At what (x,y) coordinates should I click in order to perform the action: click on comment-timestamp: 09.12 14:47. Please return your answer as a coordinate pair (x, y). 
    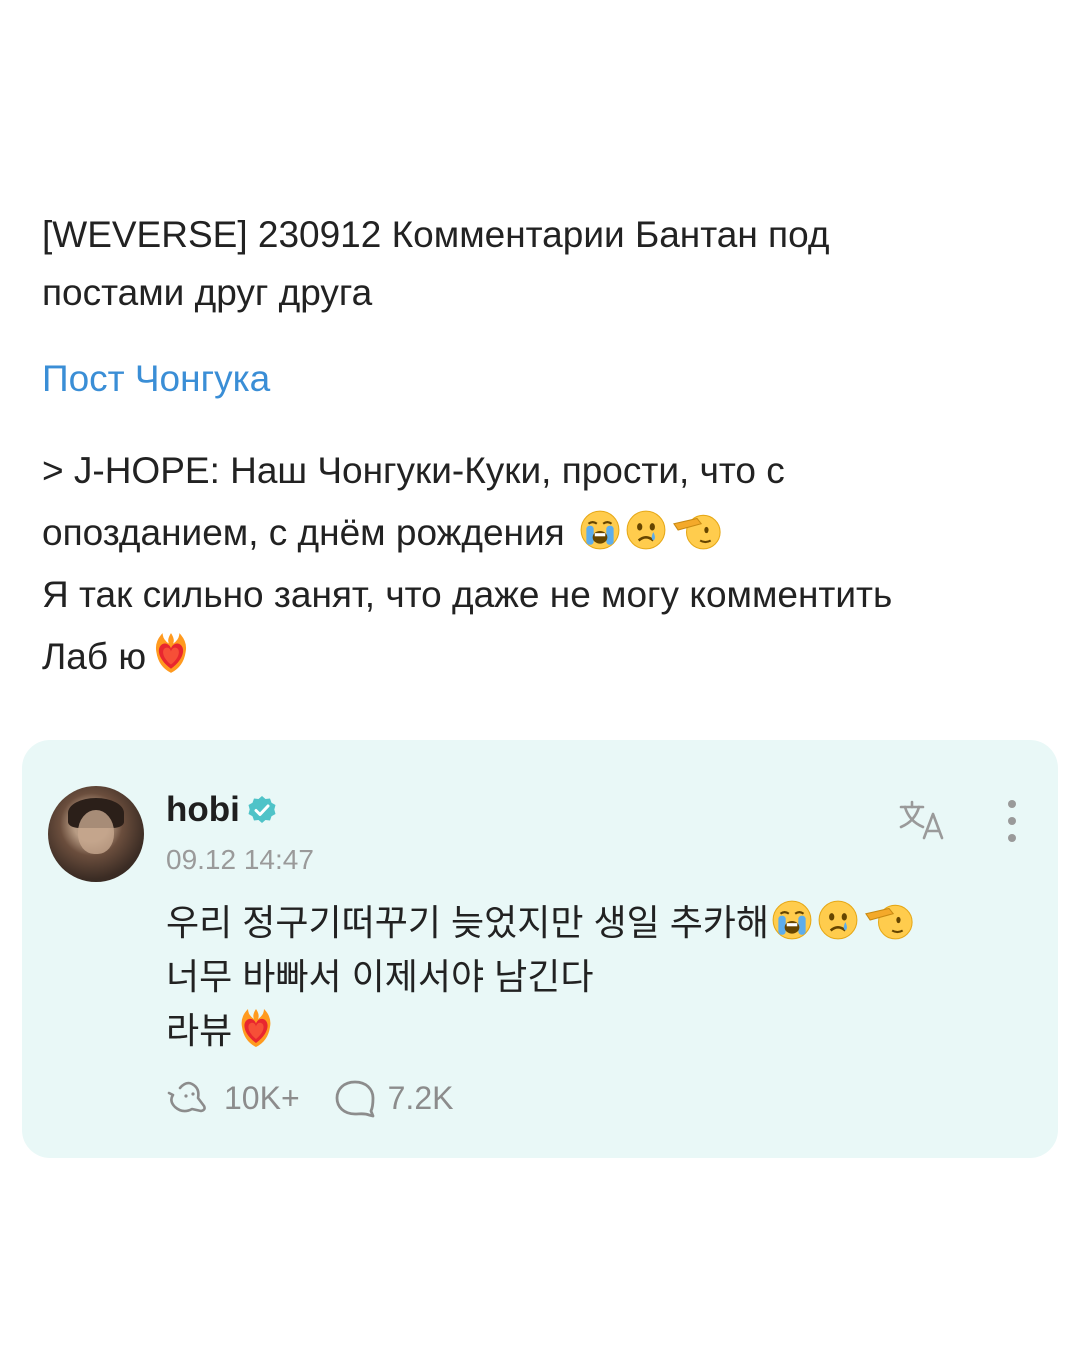
    Looking at the image, I should click on (240, 859).